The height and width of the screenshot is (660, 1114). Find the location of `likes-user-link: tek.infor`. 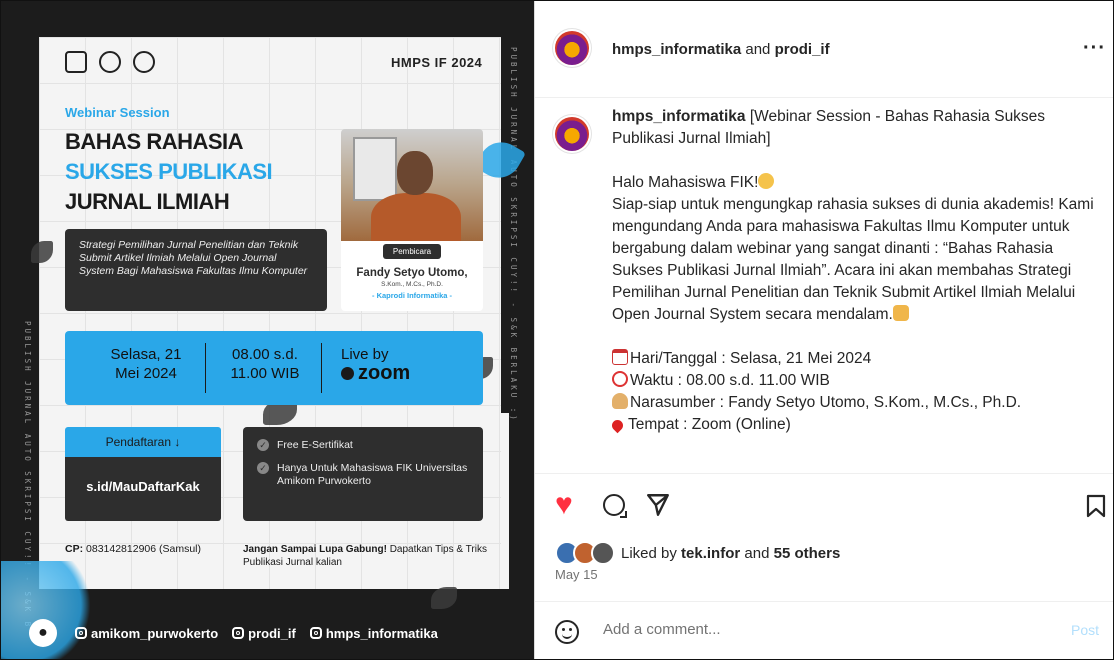

likes-user-link: tek.infor is located at coordinates (710, 553).